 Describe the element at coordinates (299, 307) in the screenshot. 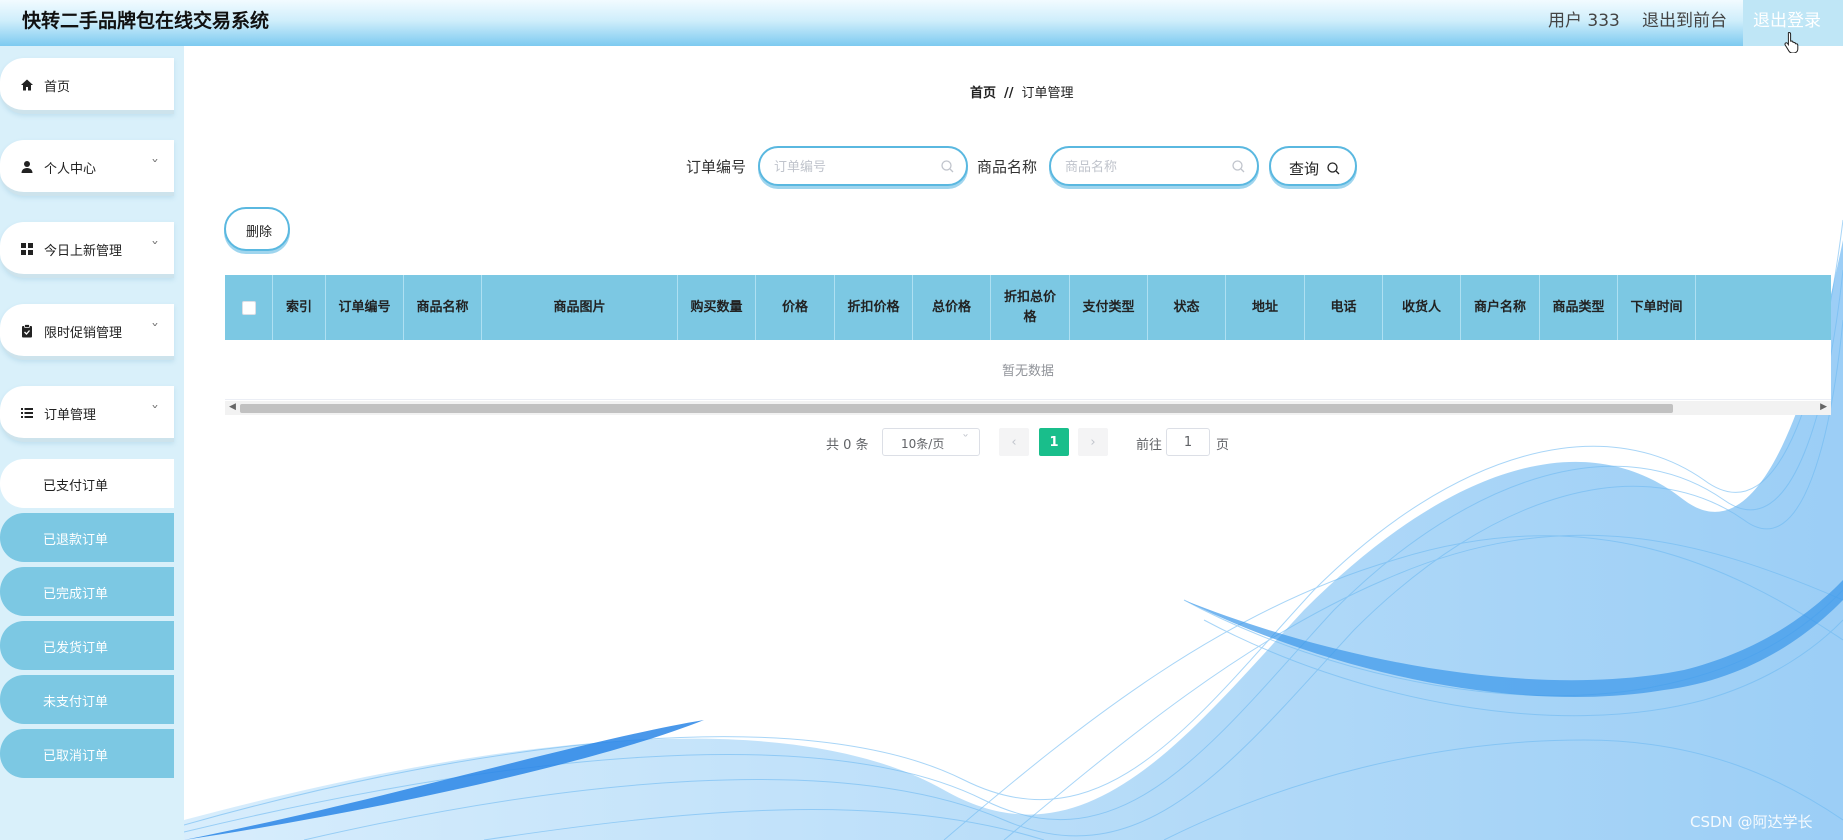

I see `column-header: 索引` at that location.